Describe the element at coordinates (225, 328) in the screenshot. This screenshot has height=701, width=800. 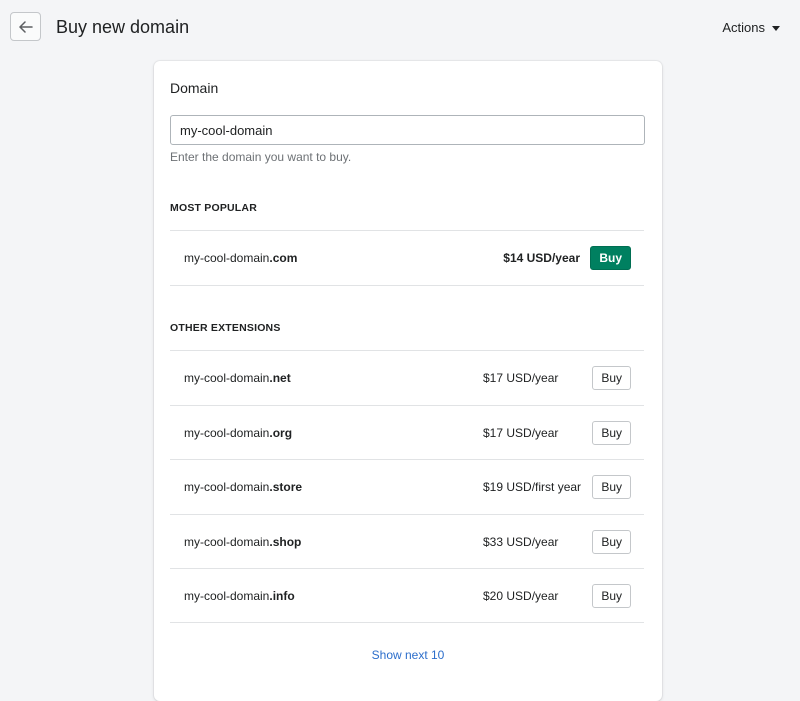
I see `other-extensions-heading: OTHER EXTENSIONS` at that location.